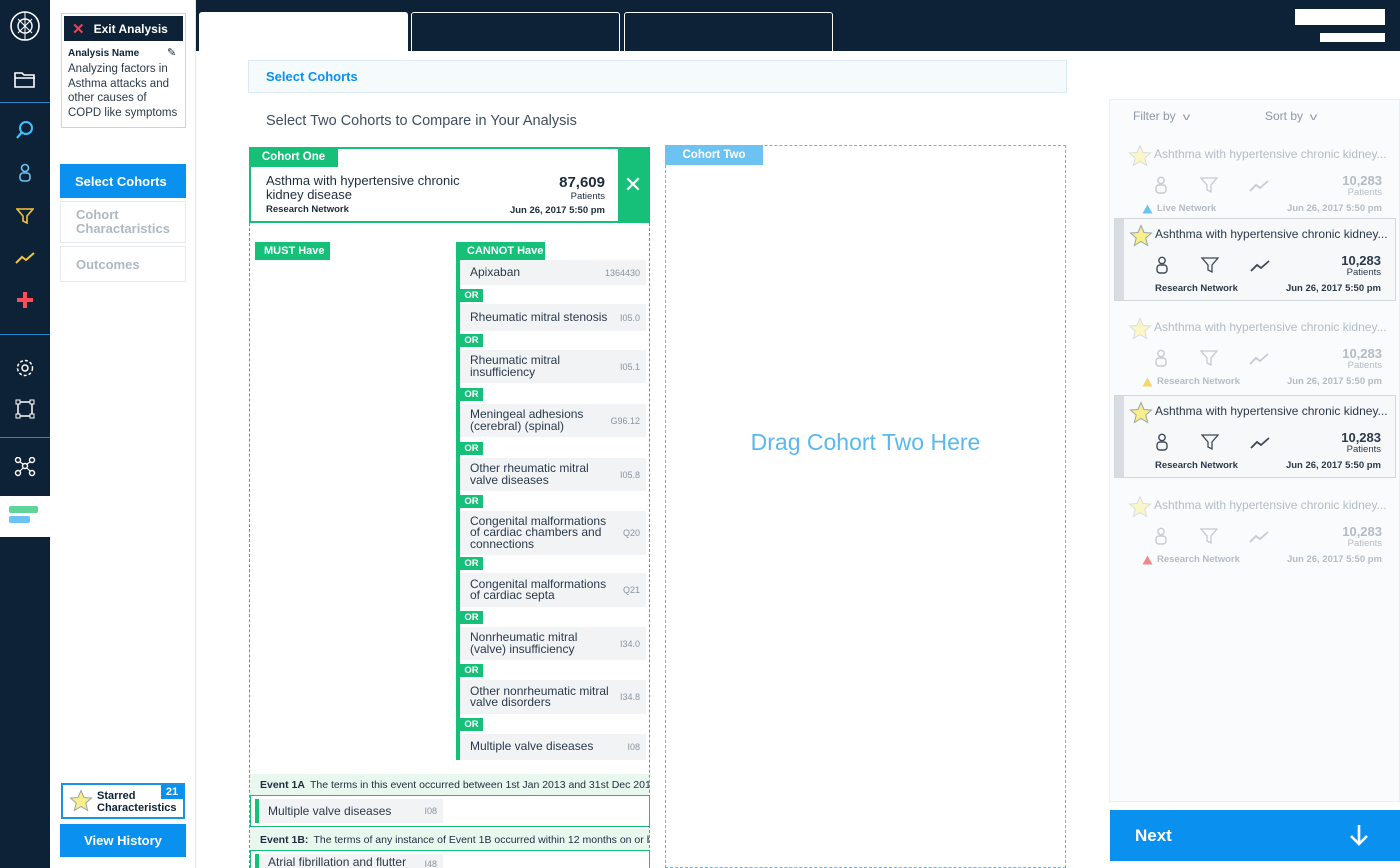  Describe the element at coordinates (553, 366) in the screenshot. I see `cannot-term: Rheumatic mitral insufficiency I05.1` at that location.